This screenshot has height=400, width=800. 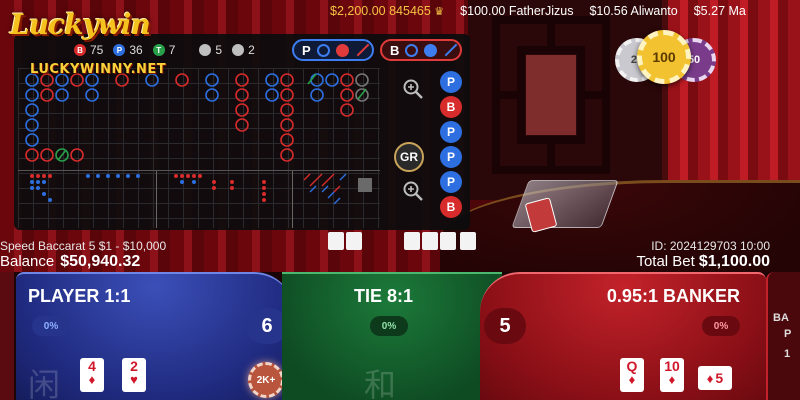 What do you see at coordinates (551, 95) in the screenshot?
I see `lattice-decoration` at bounding box center [551, 95].